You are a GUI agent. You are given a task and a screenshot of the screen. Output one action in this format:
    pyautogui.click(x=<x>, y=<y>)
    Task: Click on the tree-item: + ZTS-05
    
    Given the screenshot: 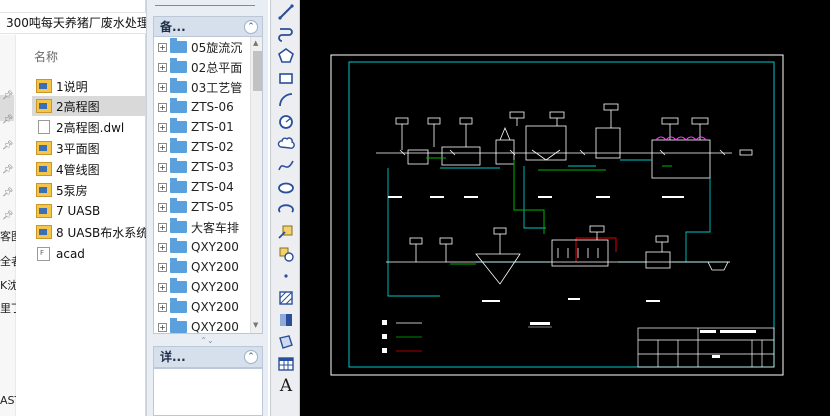 What is the action you would take?
    pyautogui.click(x=202, y=207)
    